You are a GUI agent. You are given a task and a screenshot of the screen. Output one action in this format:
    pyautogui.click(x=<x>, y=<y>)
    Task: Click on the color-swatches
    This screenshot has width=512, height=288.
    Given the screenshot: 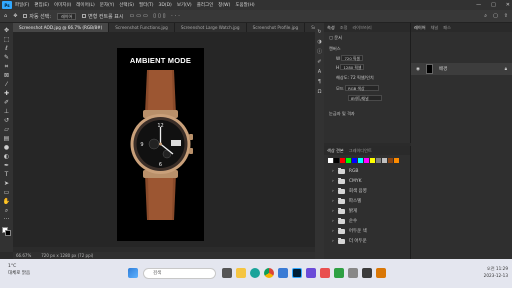 What is the action you would take?
    pyautogui.click(x=6, y=232)
    